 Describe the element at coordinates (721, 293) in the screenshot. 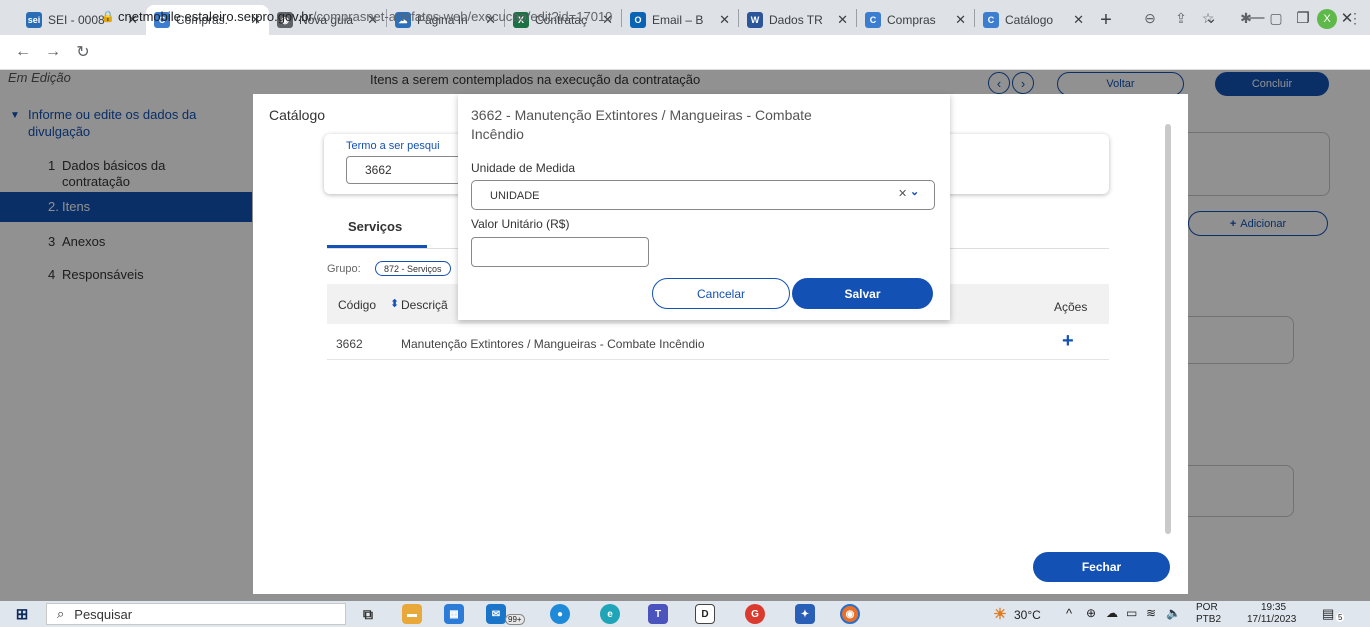

I see `cancel-button: Cancelar` at that location.